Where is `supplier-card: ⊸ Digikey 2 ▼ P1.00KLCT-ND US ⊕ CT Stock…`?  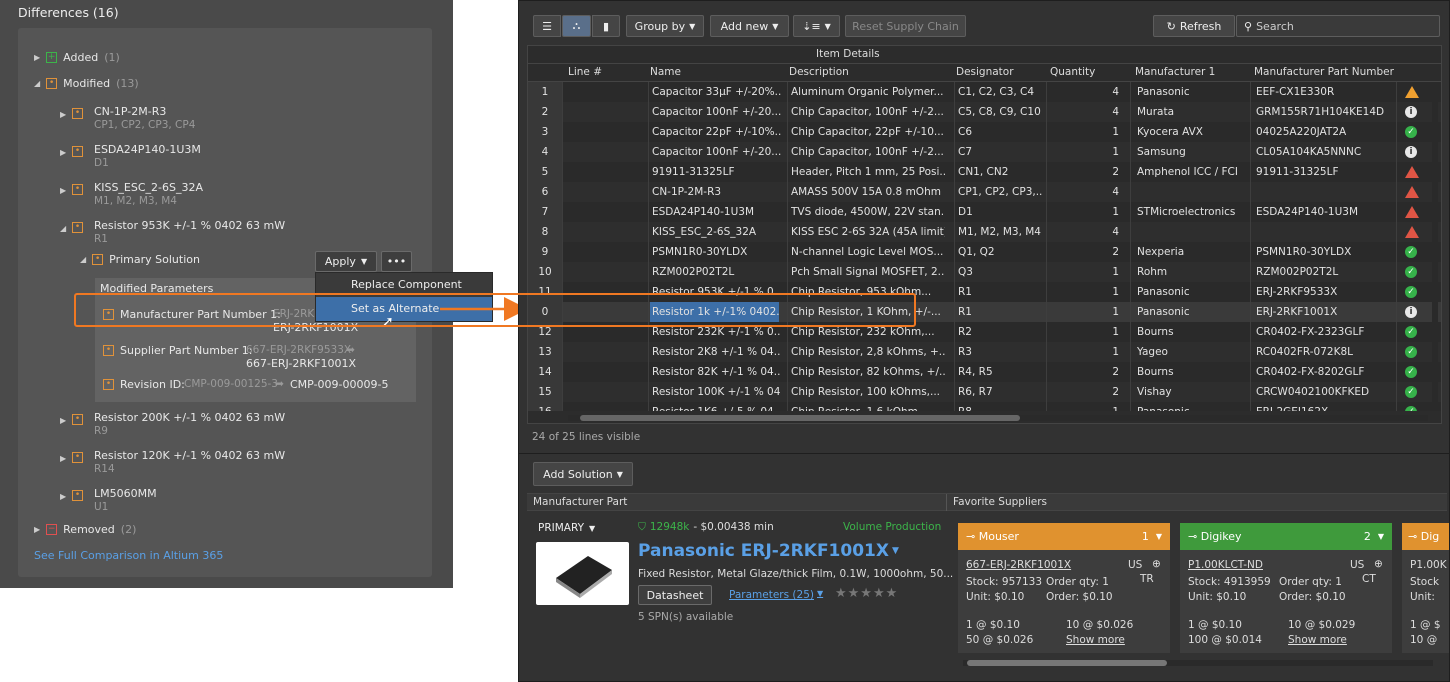
supplier-card: ⊸ Digikey 2 ▼ P1.00KLCT-ND US ⊕ CT Stock… is located at coordinates (1286, 588).